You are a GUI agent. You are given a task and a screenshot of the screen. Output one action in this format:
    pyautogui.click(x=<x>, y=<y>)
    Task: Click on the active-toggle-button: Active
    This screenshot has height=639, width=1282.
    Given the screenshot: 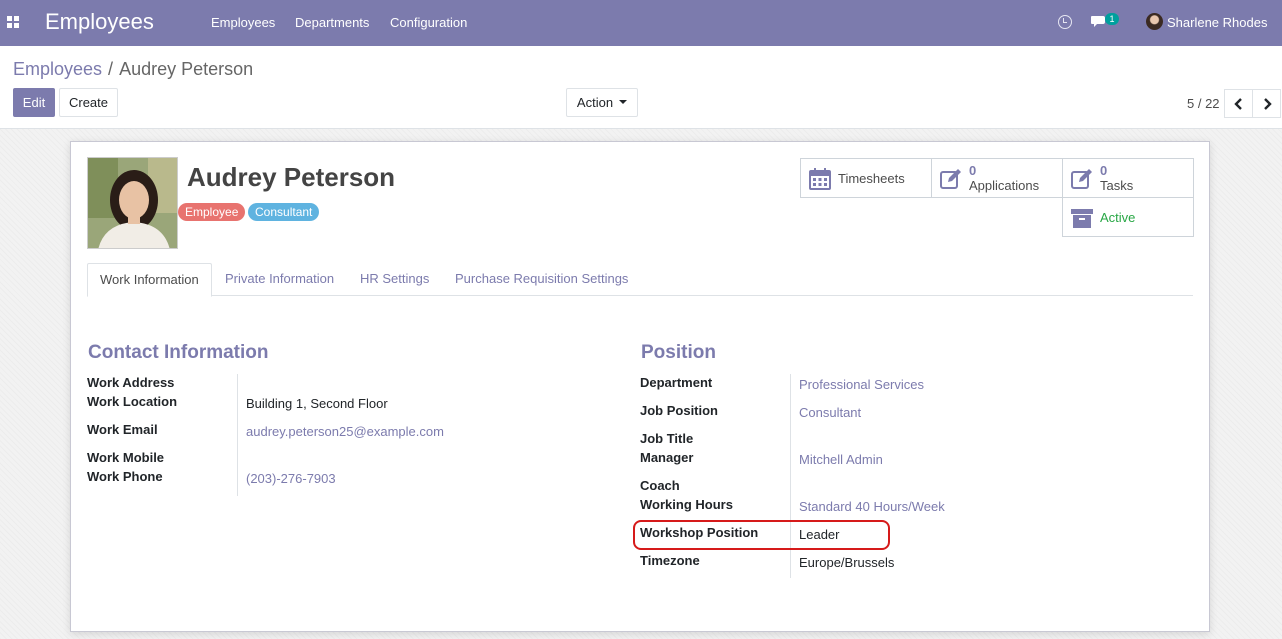 What is the action you would take?
    pyautogui.click(x=1128, y=217)
    